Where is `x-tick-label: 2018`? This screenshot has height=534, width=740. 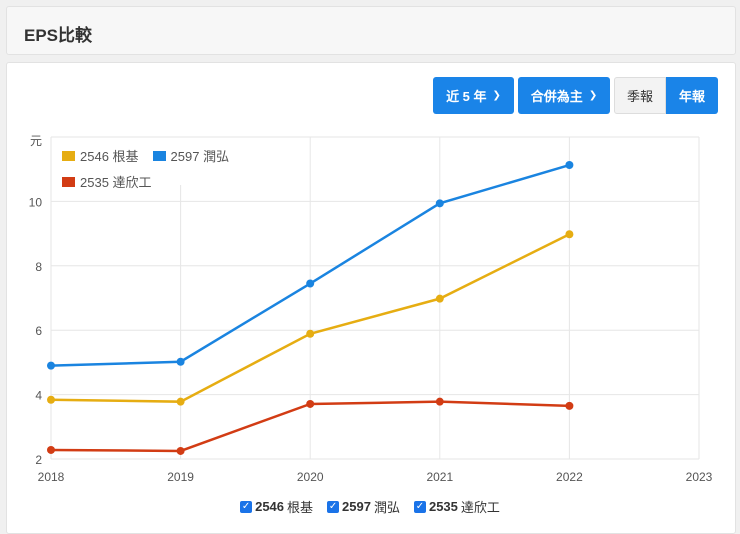 x-tick-label: 2018 is located at coordinates (51, 477).